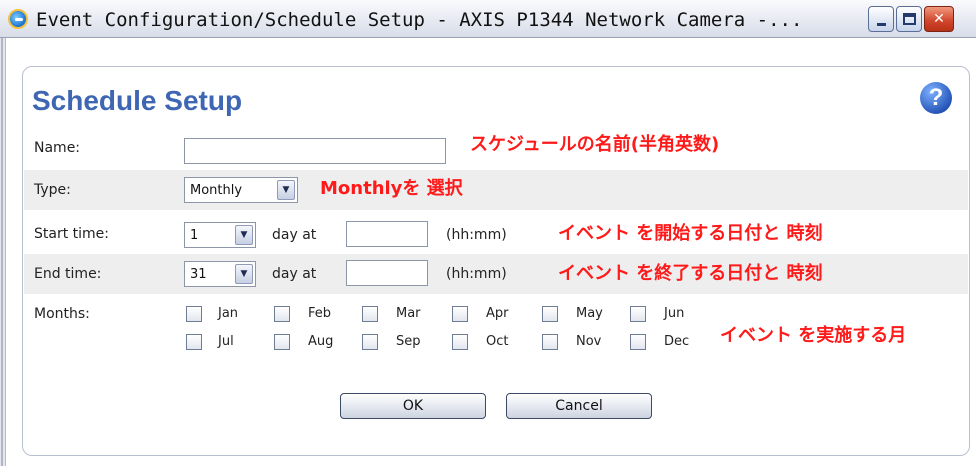  Describe the element at coordinates (674, 313) in the screenshot. I see `month-label-jun: Jun` at that location.